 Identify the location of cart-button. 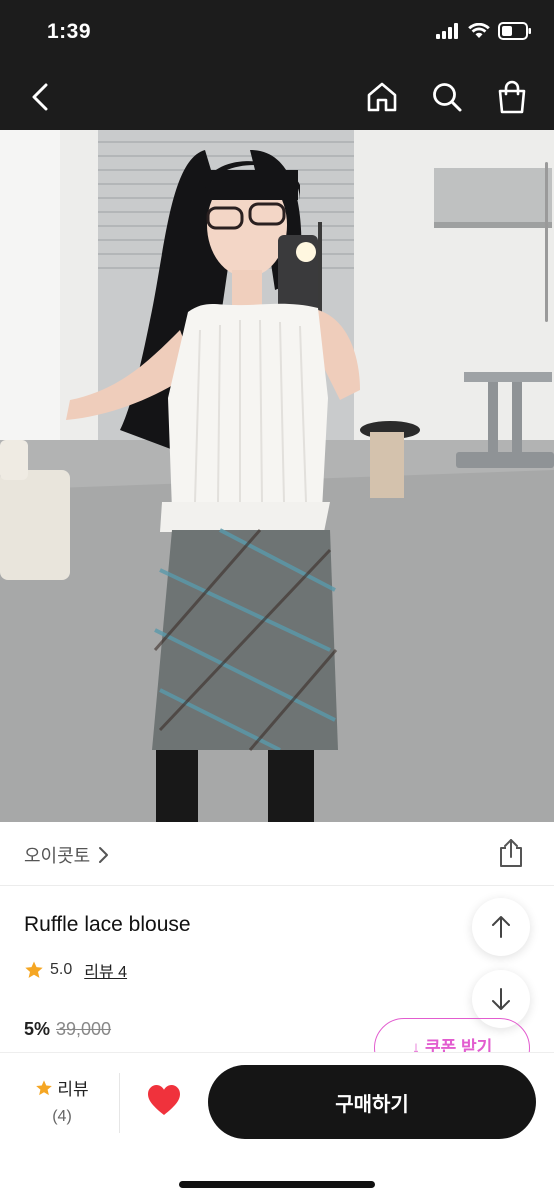
(512, 97).